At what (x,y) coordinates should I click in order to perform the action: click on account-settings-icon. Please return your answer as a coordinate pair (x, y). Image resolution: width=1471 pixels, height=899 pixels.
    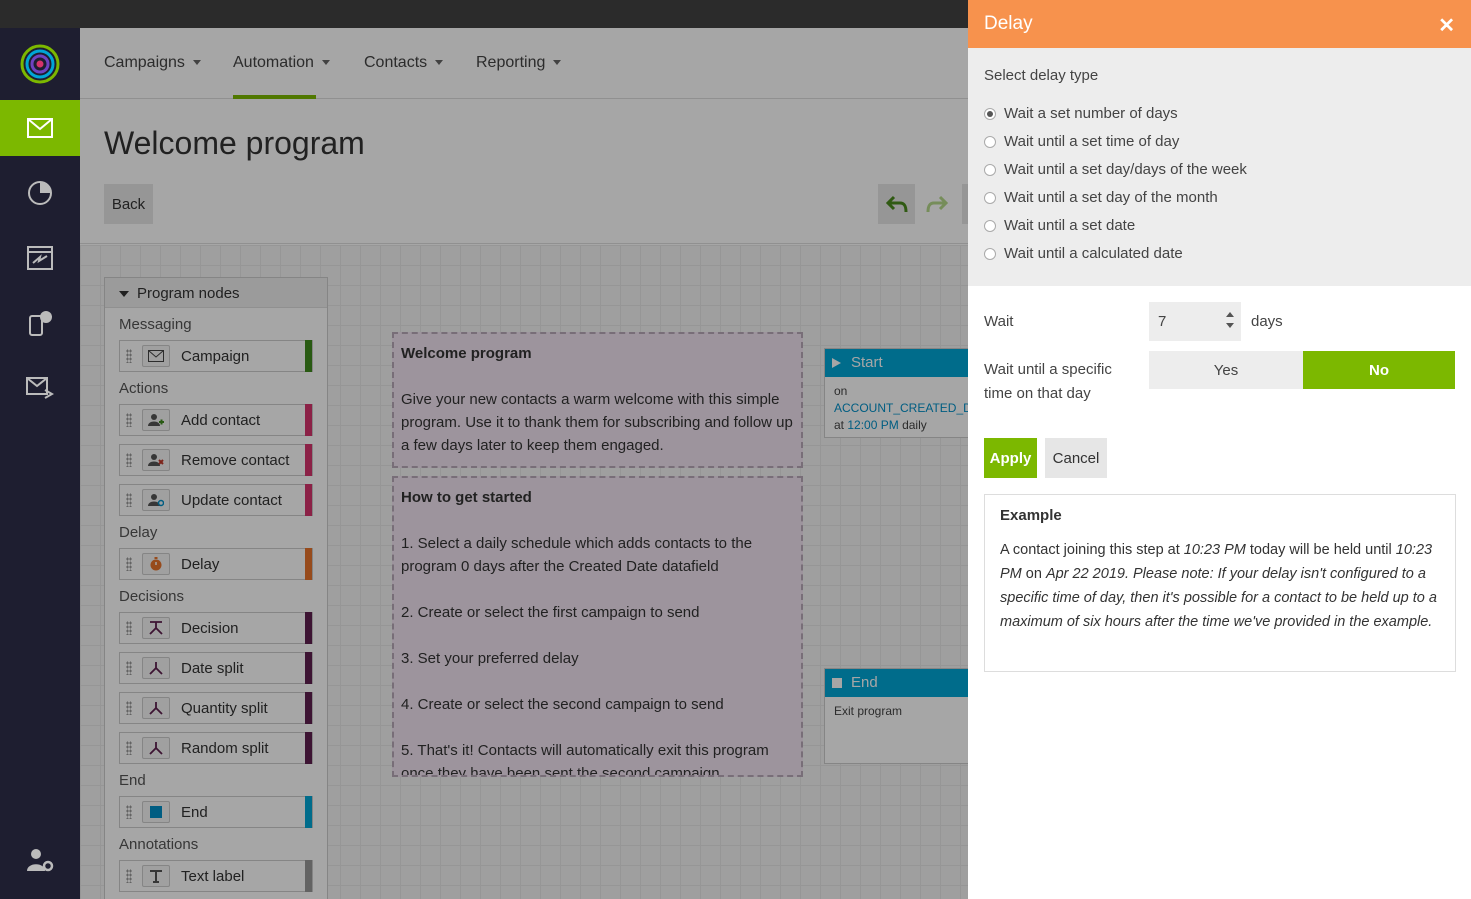
    Looking at the image, I should click on (40, 860).